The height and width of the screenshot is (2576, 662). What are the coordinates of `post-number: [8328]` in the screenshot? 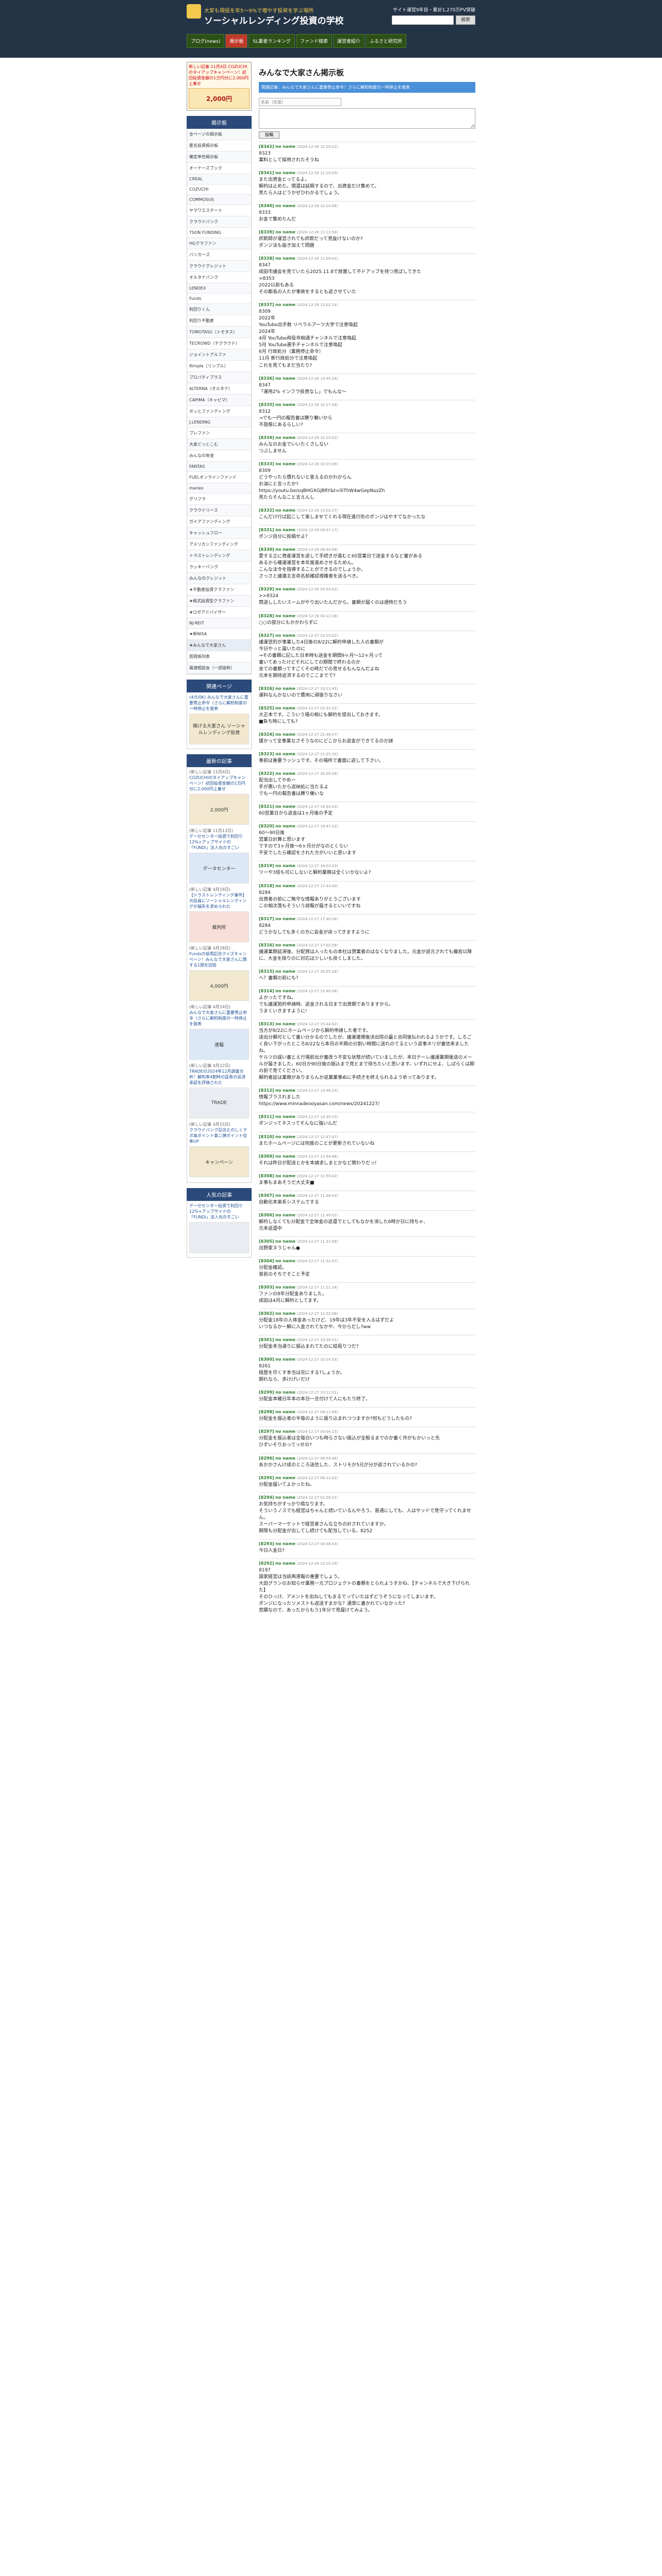 It's located at (267, 616).